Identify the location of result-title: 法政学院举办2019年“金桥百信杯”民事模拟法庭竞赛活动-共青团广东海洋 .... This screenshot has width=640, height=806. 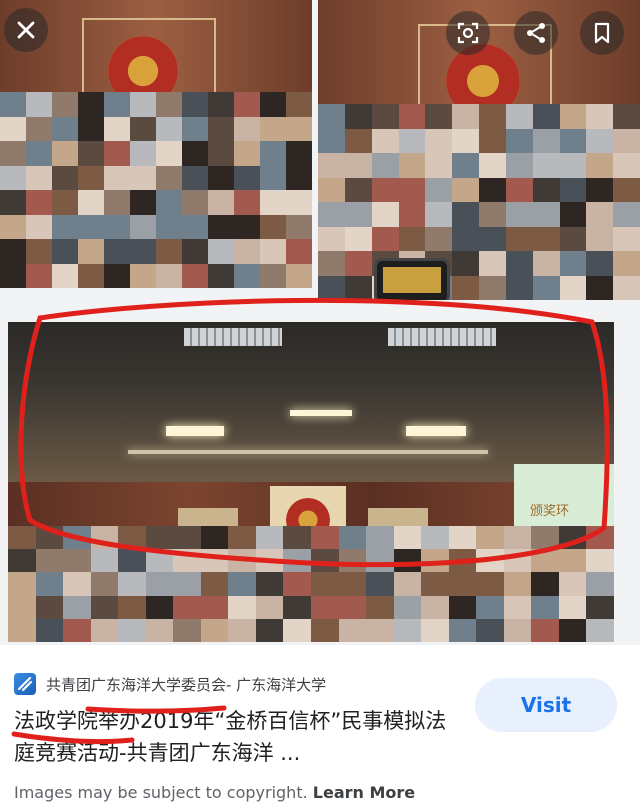
(234, 737).